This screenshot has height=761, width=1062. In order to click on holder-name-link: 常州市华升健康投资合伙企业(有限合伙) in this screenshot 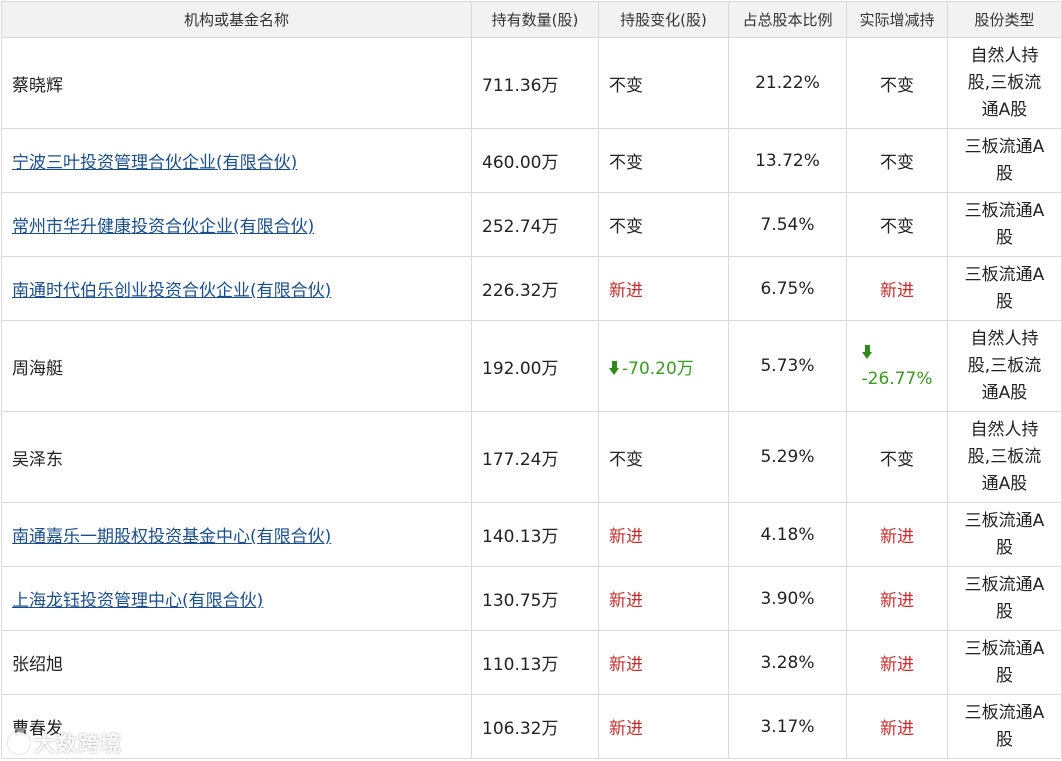, I will do `click(163, 227)`.